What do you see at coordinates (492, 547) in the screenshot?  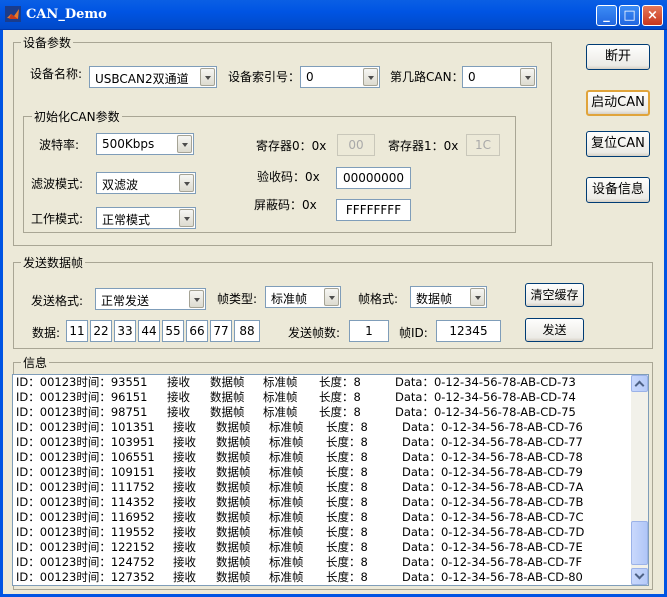 I see `list-cell: Data：0-12-34-56-78-AB-CD-7E` at bounding box center [492, 547].